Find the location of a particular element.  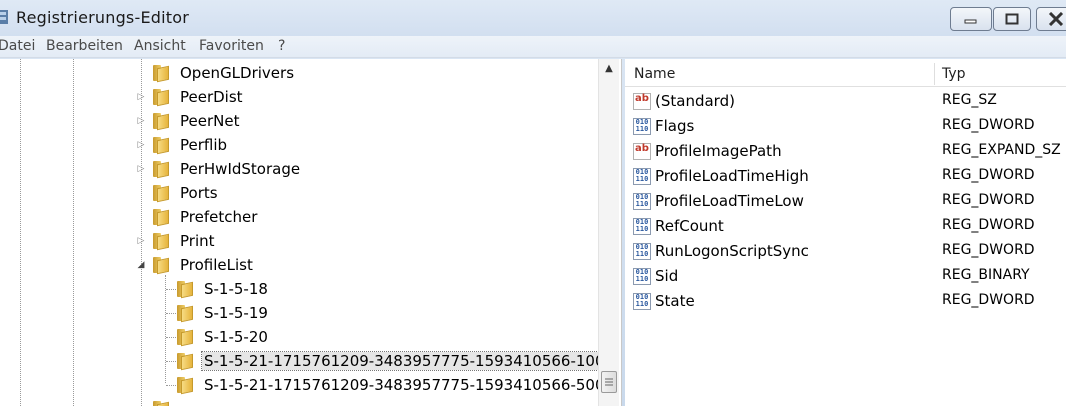

value-name: RunLogonScriptSync is located at coordinates (732, 251).